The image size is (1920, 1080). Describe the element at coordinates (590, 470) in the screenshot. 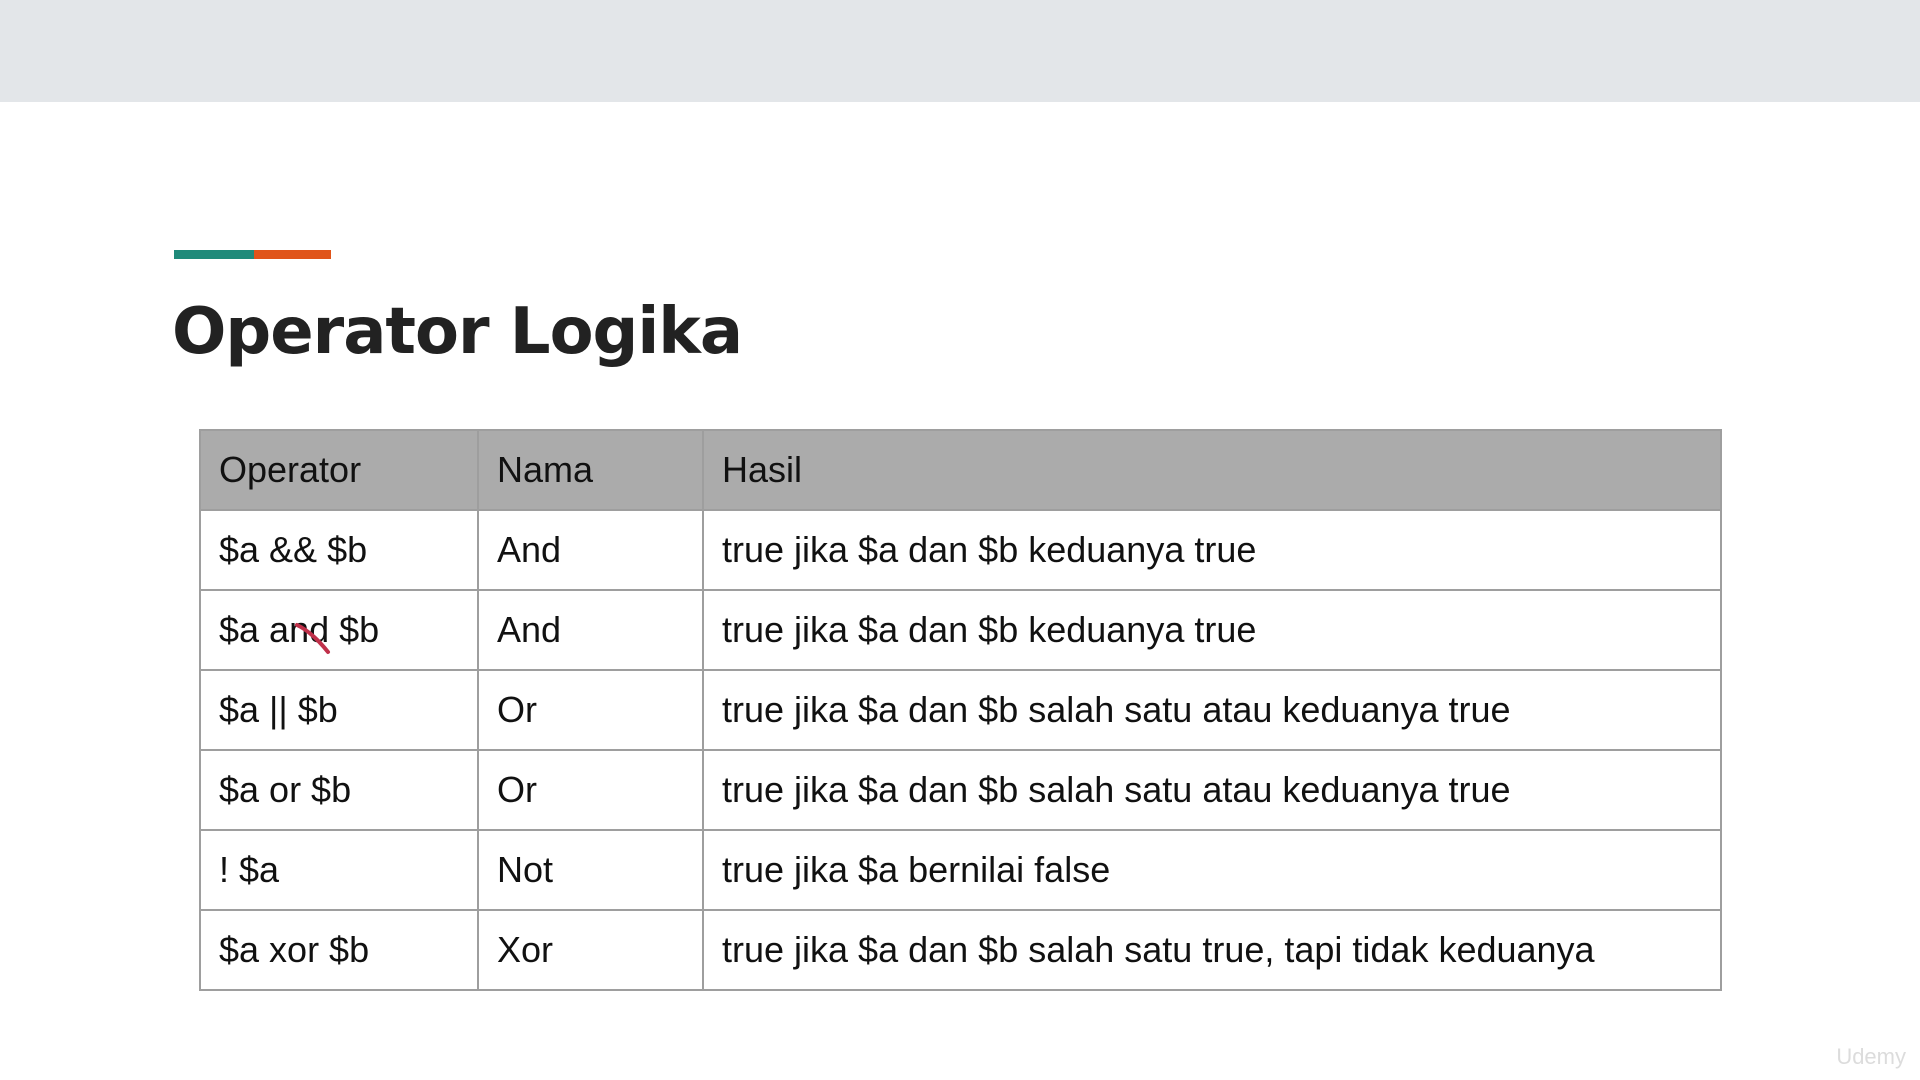

I see `header-nama: Nama` at that location.